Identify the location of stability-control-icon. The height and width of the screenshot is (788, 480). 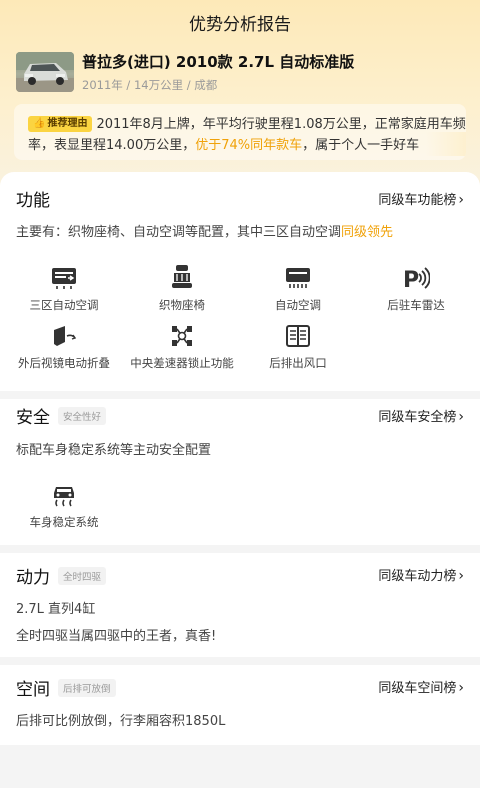
(64, 497).